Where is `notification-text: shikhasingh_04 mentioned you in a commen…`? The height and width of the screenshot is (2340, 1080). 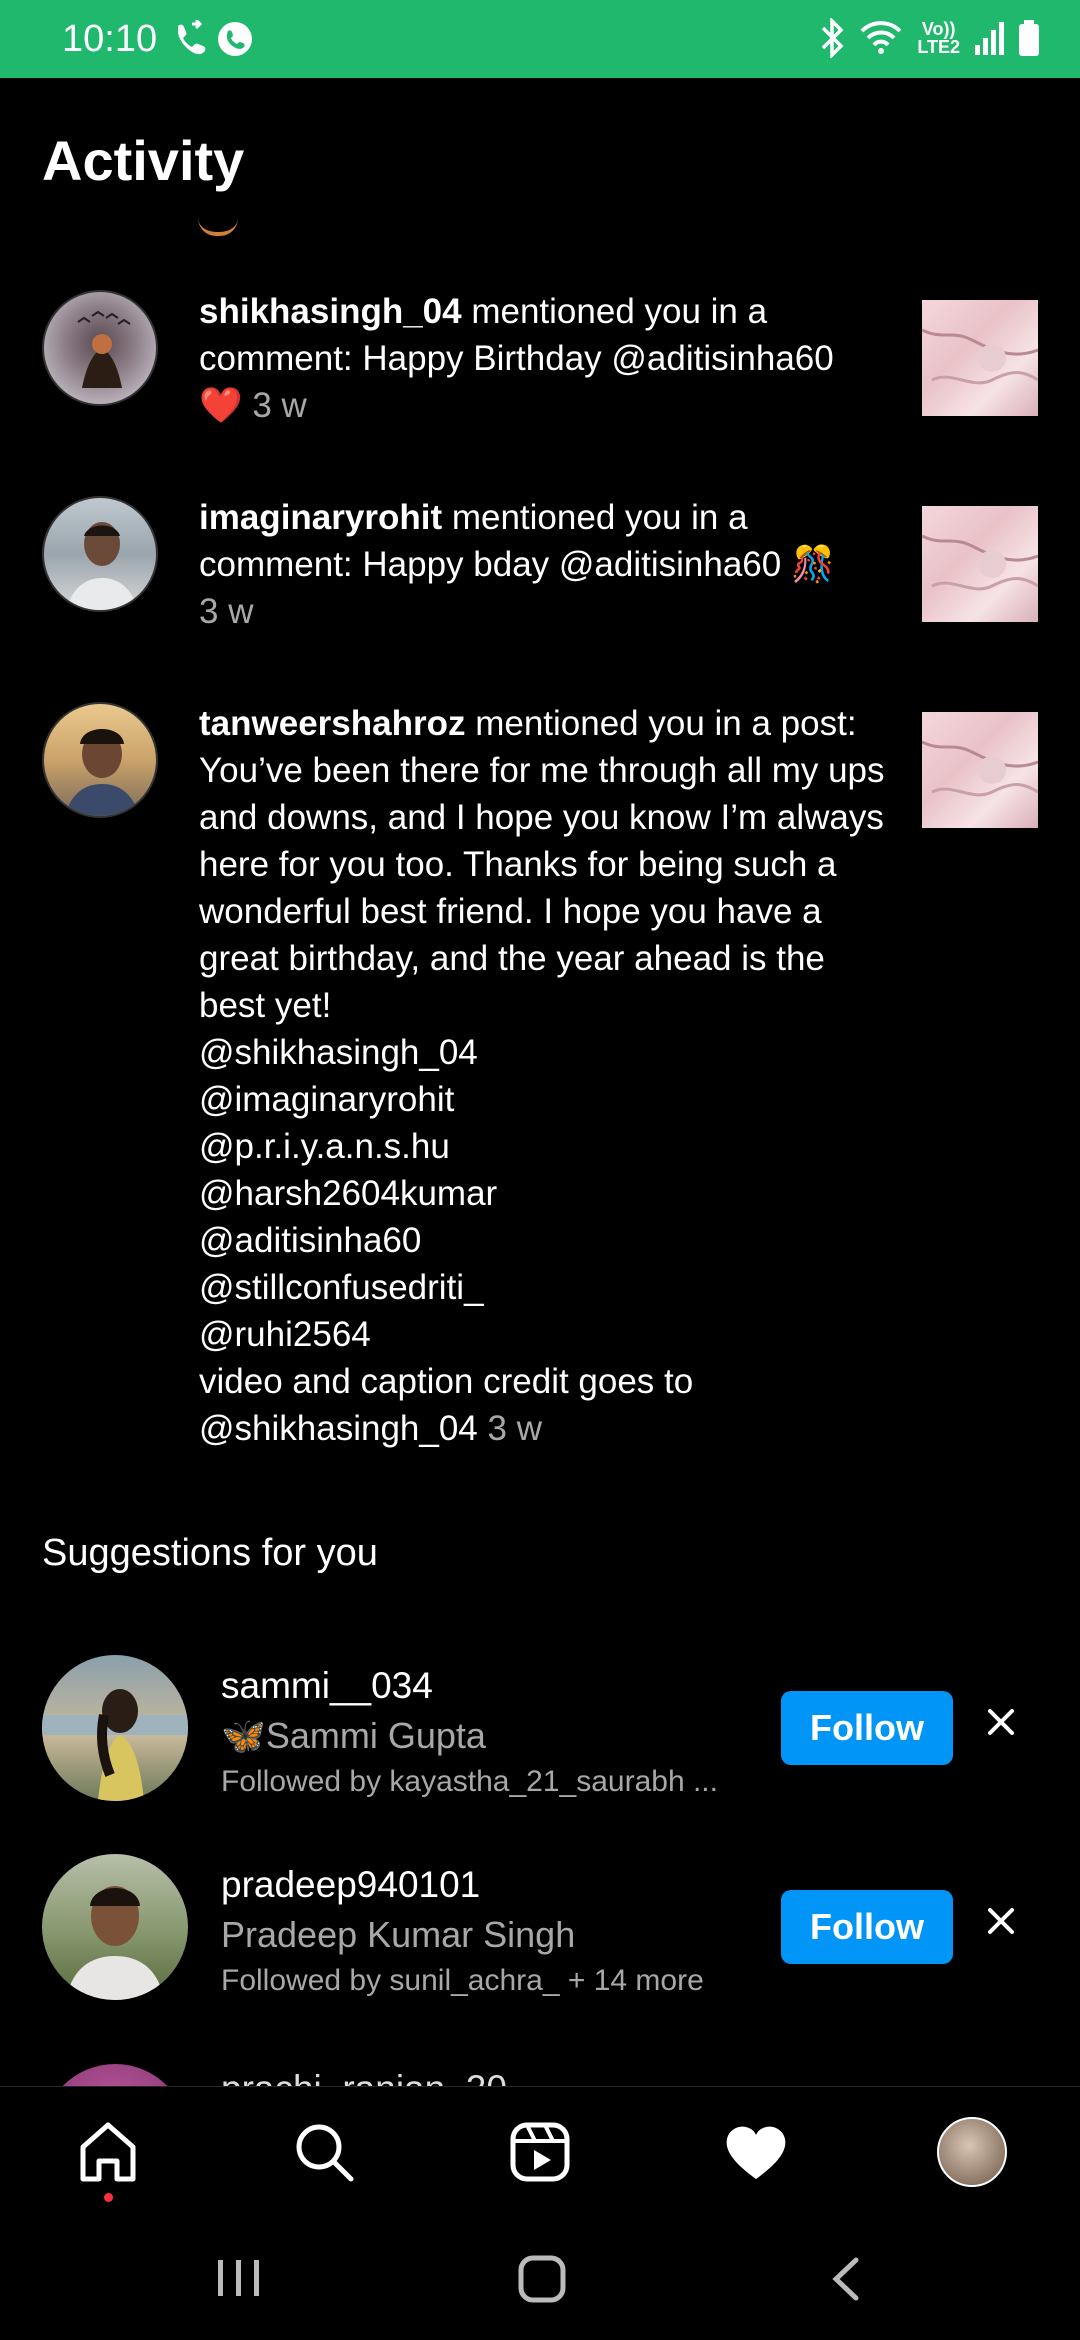 notification-text: shikhasingh_04 mentioned you in a commen… is located at coordinates (516, 358).